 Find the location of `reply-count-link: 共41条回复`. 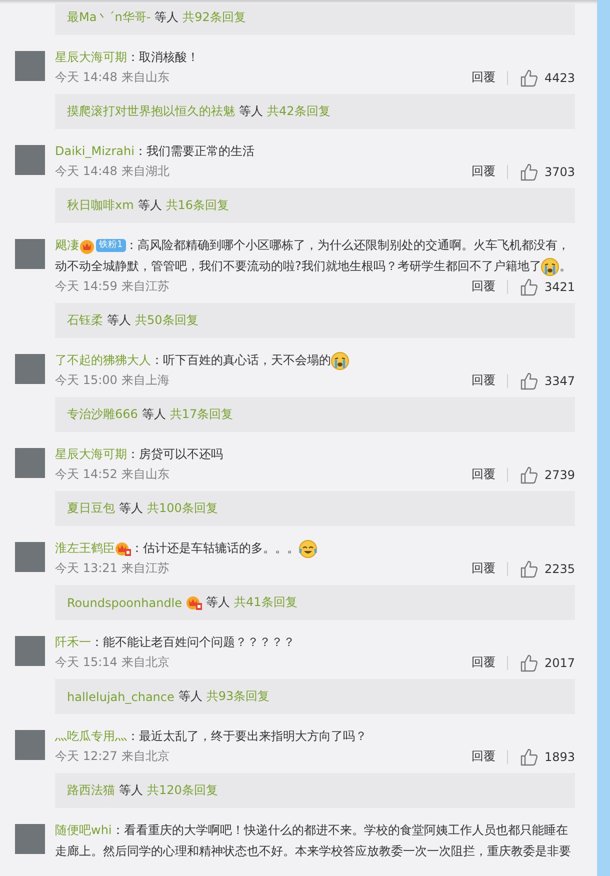

reply-count-link: 共41条回复 is located at coordinates (266, 602).